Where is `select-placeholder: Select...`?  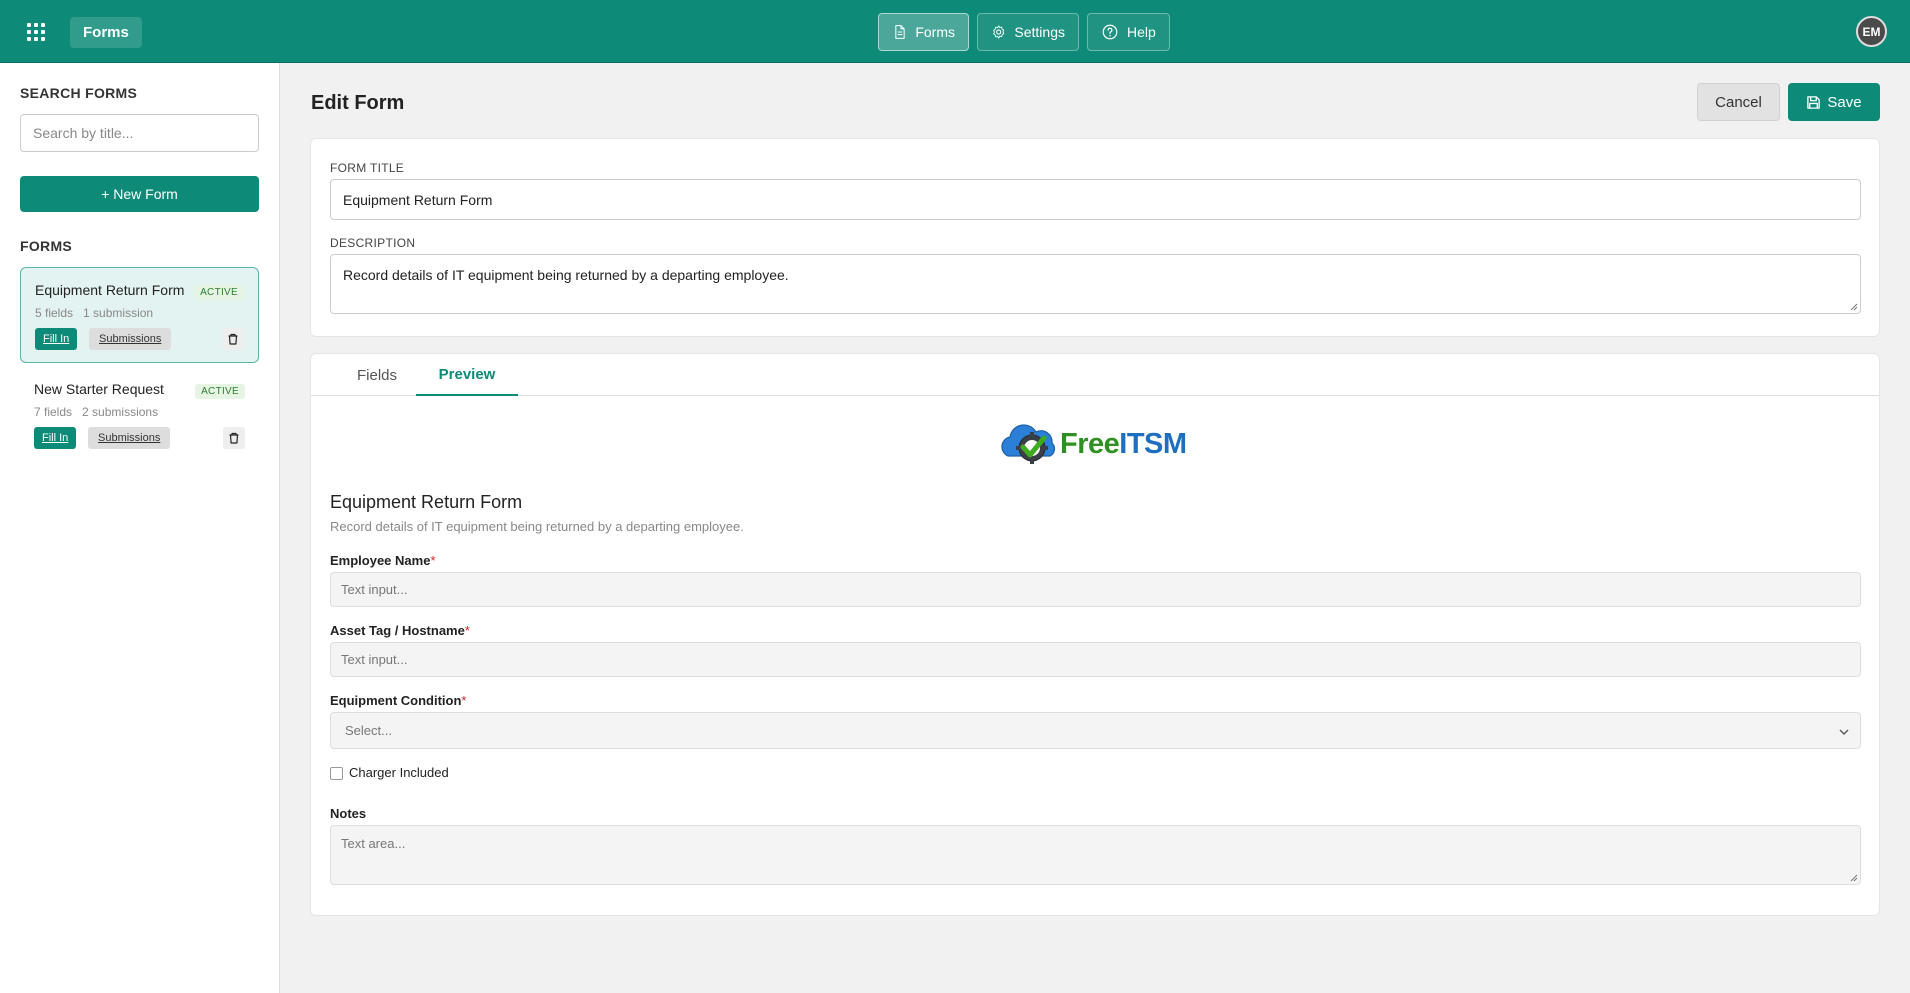 select-placeholder: Select... is located at coordinates (368, 730).